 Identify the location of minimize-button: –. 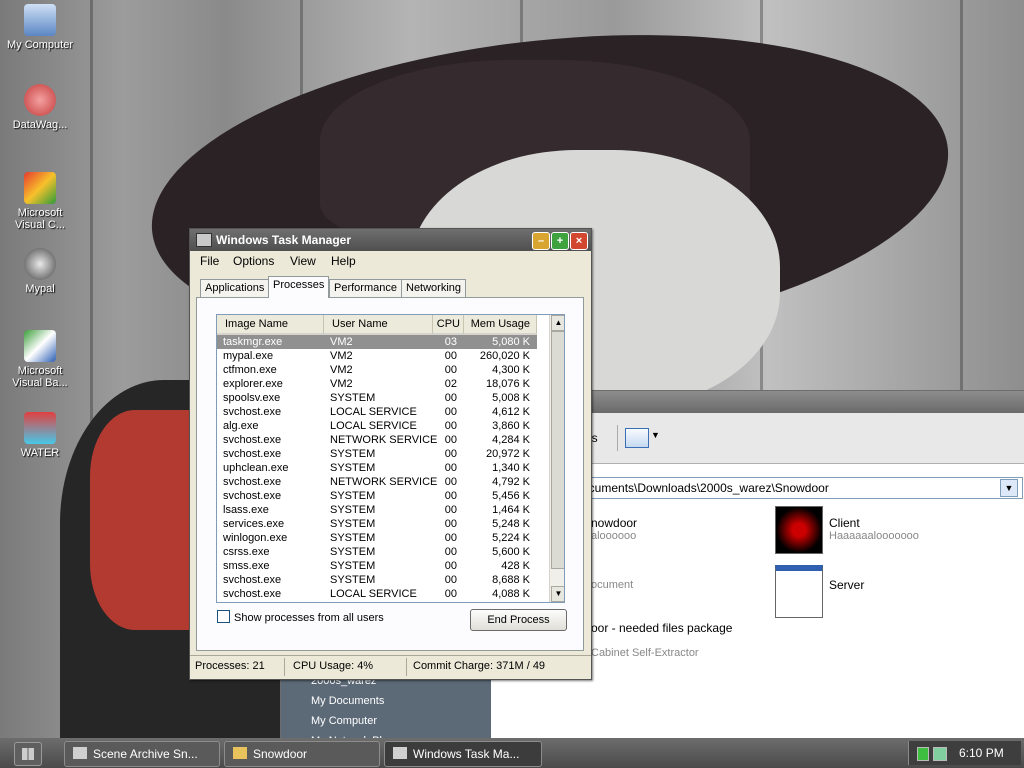
(541, 241).